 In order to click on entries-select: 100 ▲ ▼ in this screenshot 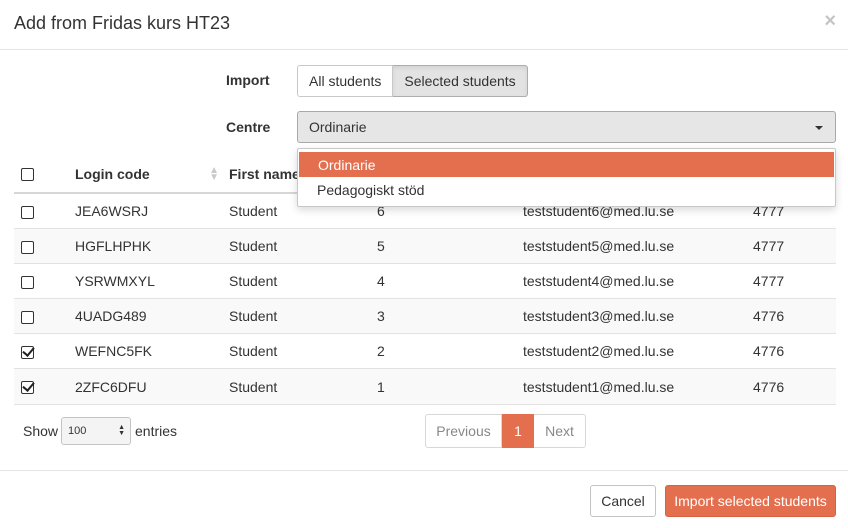, I will do `click(96, 431)`.